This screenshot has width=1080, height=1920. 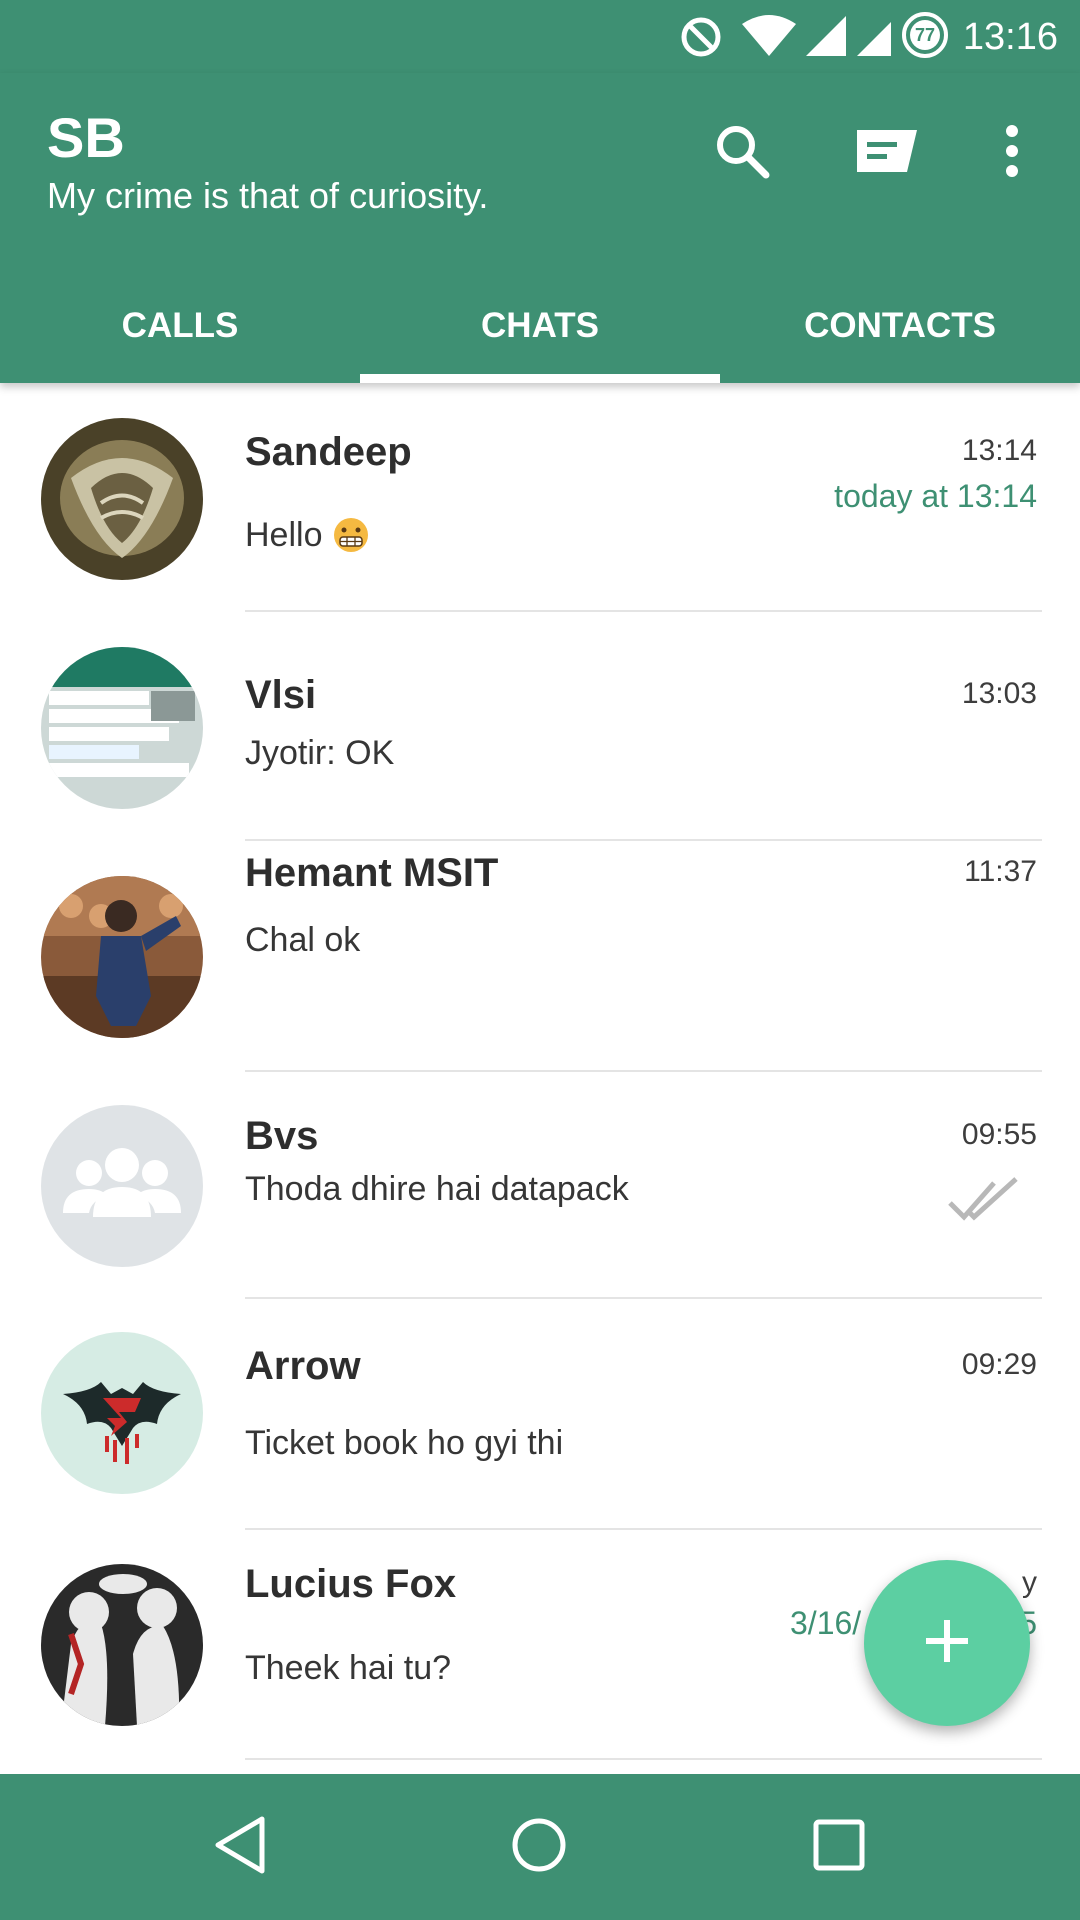 I want to click on tab-bar: CALLS CHATS CONTACTS, so click(x=540, y=325).